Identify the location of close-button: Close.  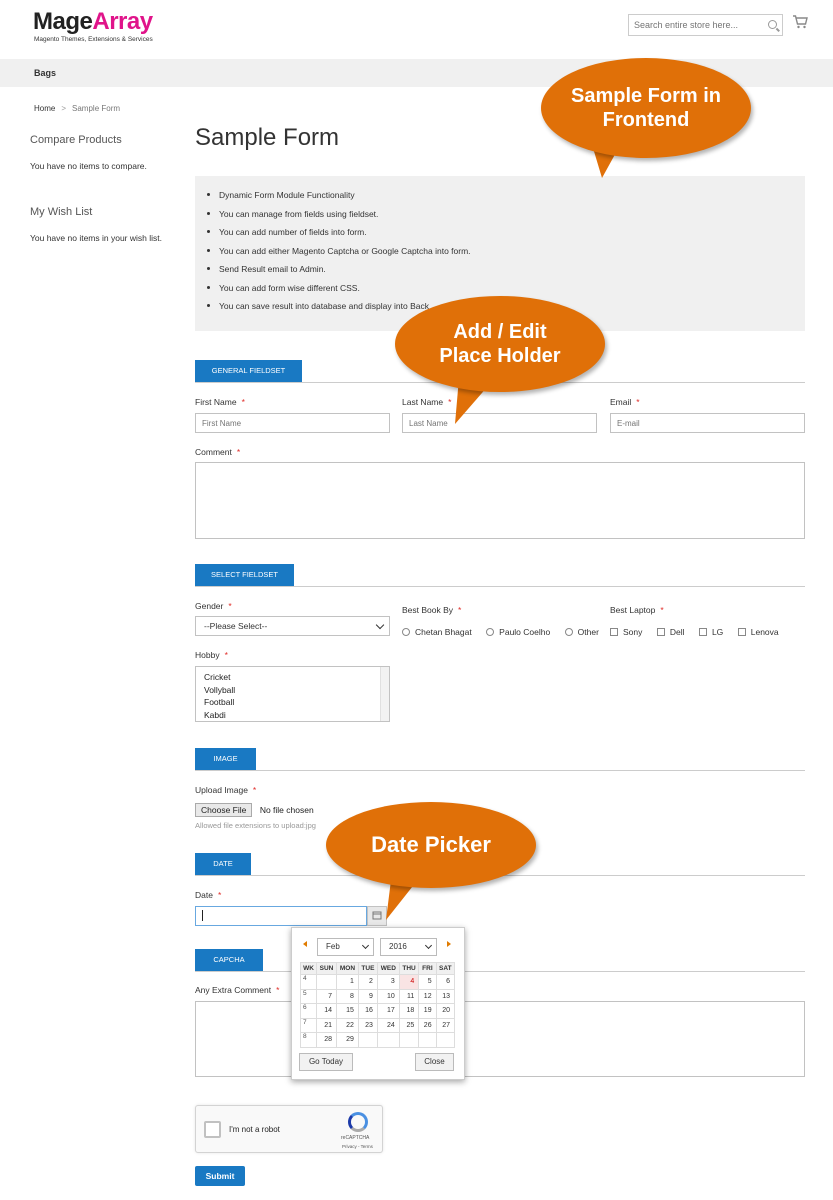
(434, 1062).